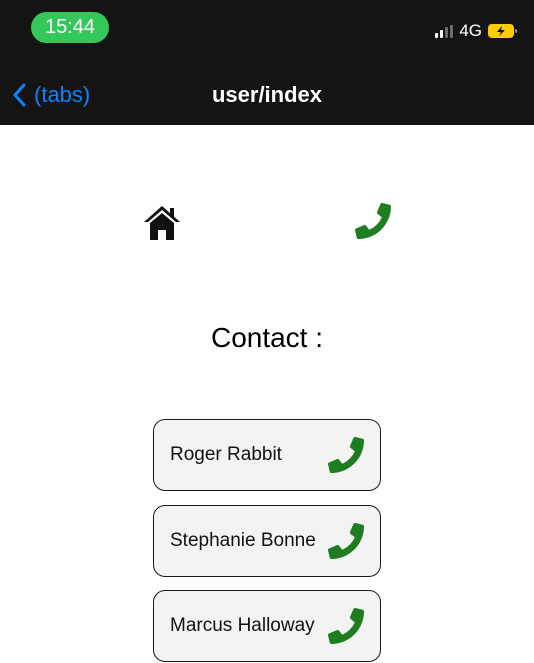  I want to click on status-indicators: 4G, so click(476, 31).